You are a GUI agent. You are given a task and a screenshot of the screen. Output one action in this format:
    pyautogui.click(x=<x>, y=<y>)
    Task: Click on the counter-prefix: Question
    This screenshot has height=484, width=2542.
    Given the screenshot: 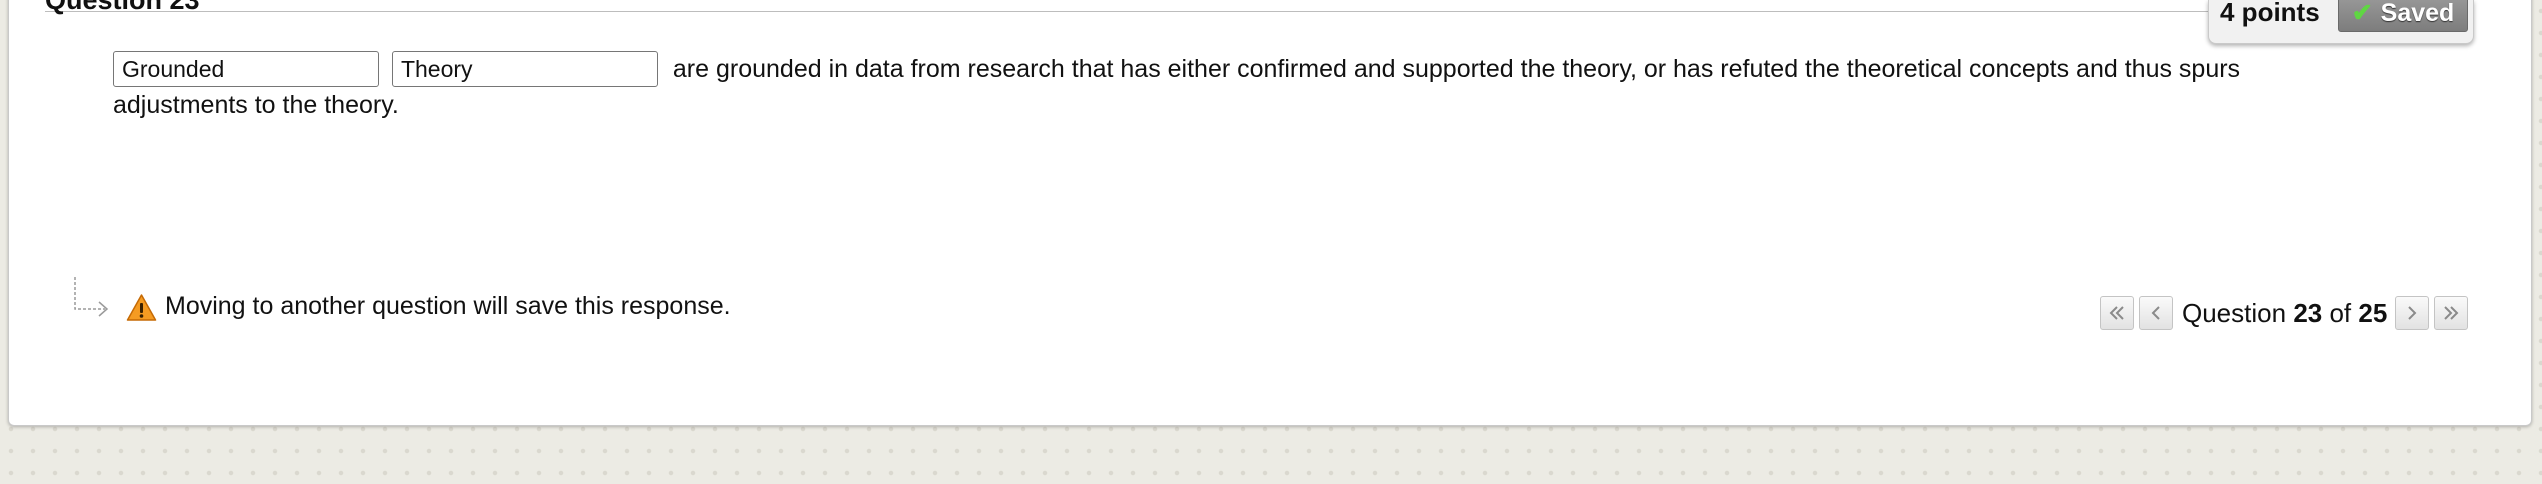 What is the action you would take?
    pyautogui.click(x=2234, y=313)
    